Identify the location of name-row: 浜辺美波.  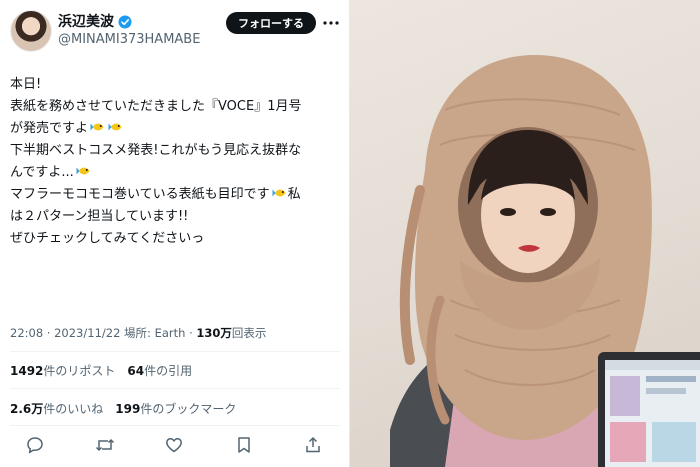
(95, 21).